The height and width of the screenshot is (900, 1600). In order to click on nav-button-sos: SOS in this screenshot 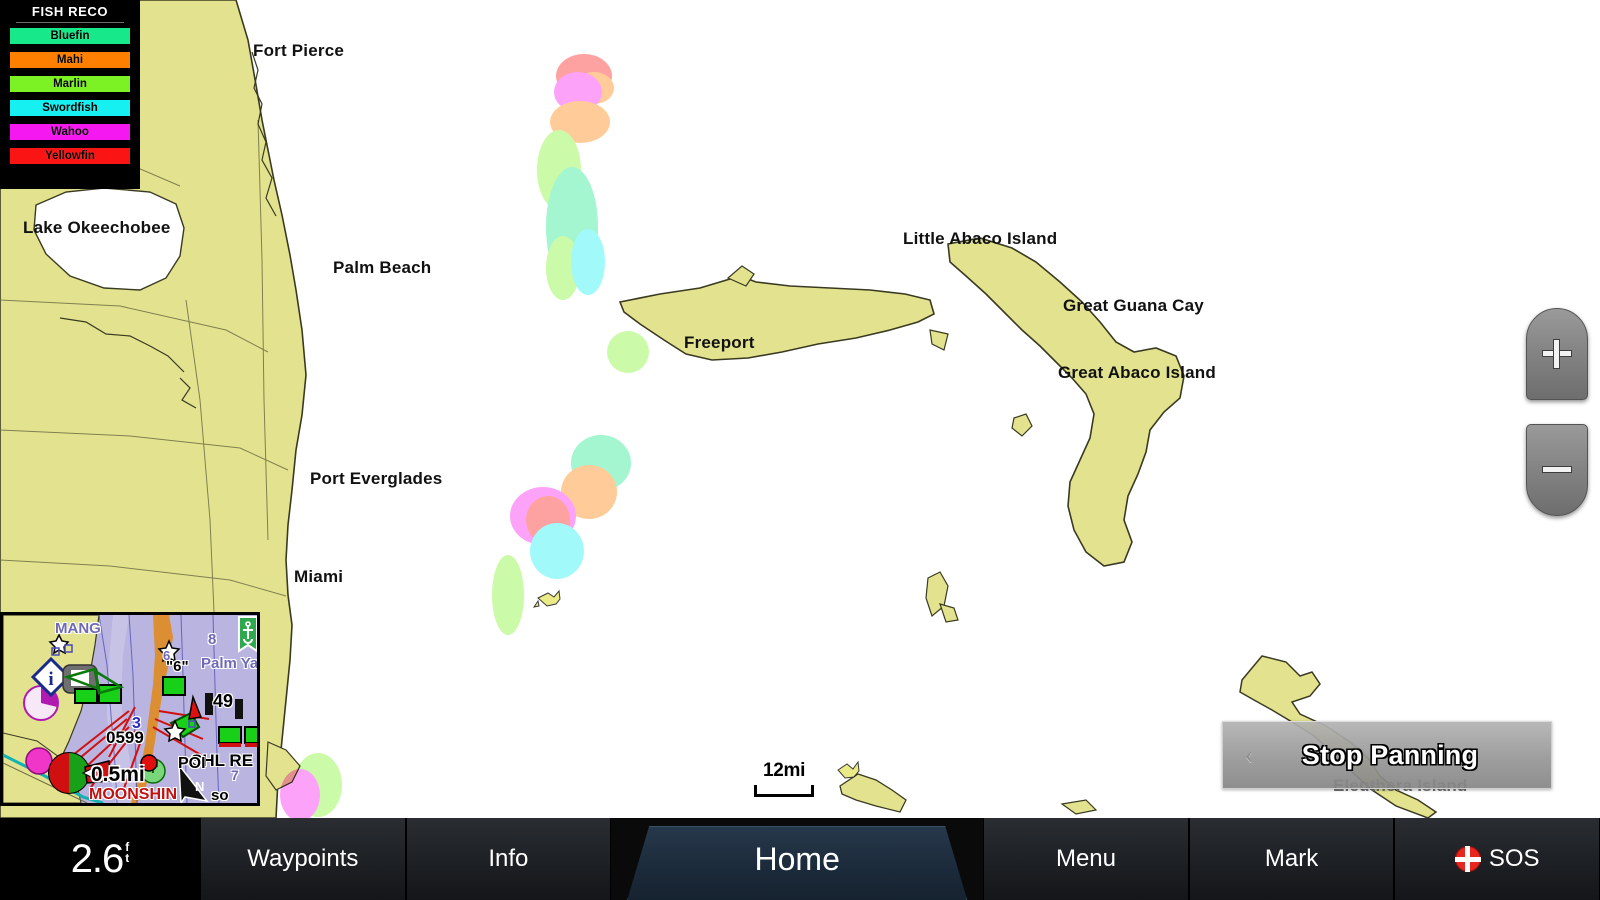, I will do `click(1497, 859)`.